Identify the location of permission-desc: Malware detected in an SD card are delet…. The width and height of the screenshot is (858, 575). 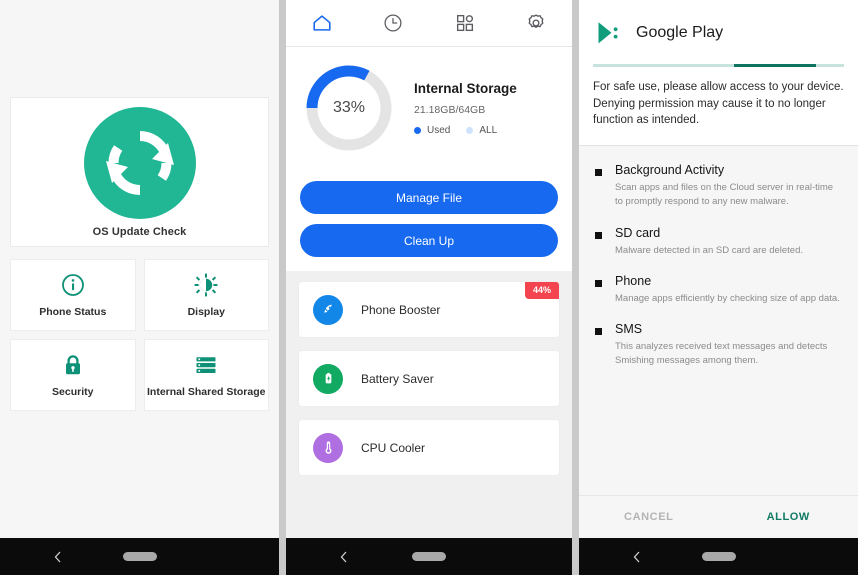
(709, 250).